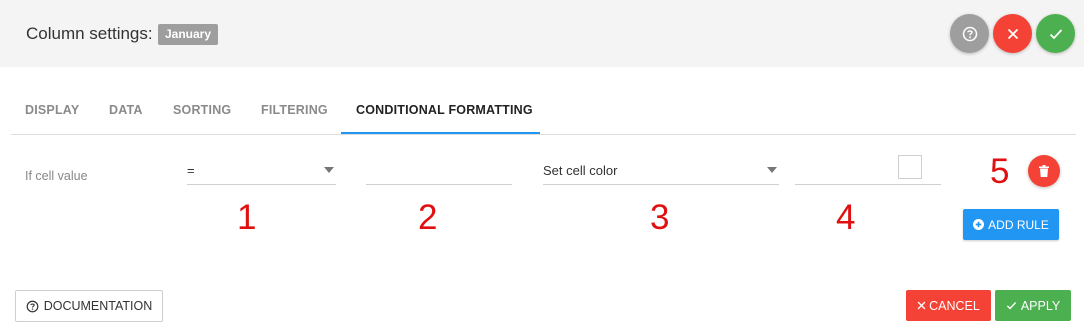 The image size is (1084, 332). I want to click on add-rule-button: ADD RULE, so click(1011, 224).